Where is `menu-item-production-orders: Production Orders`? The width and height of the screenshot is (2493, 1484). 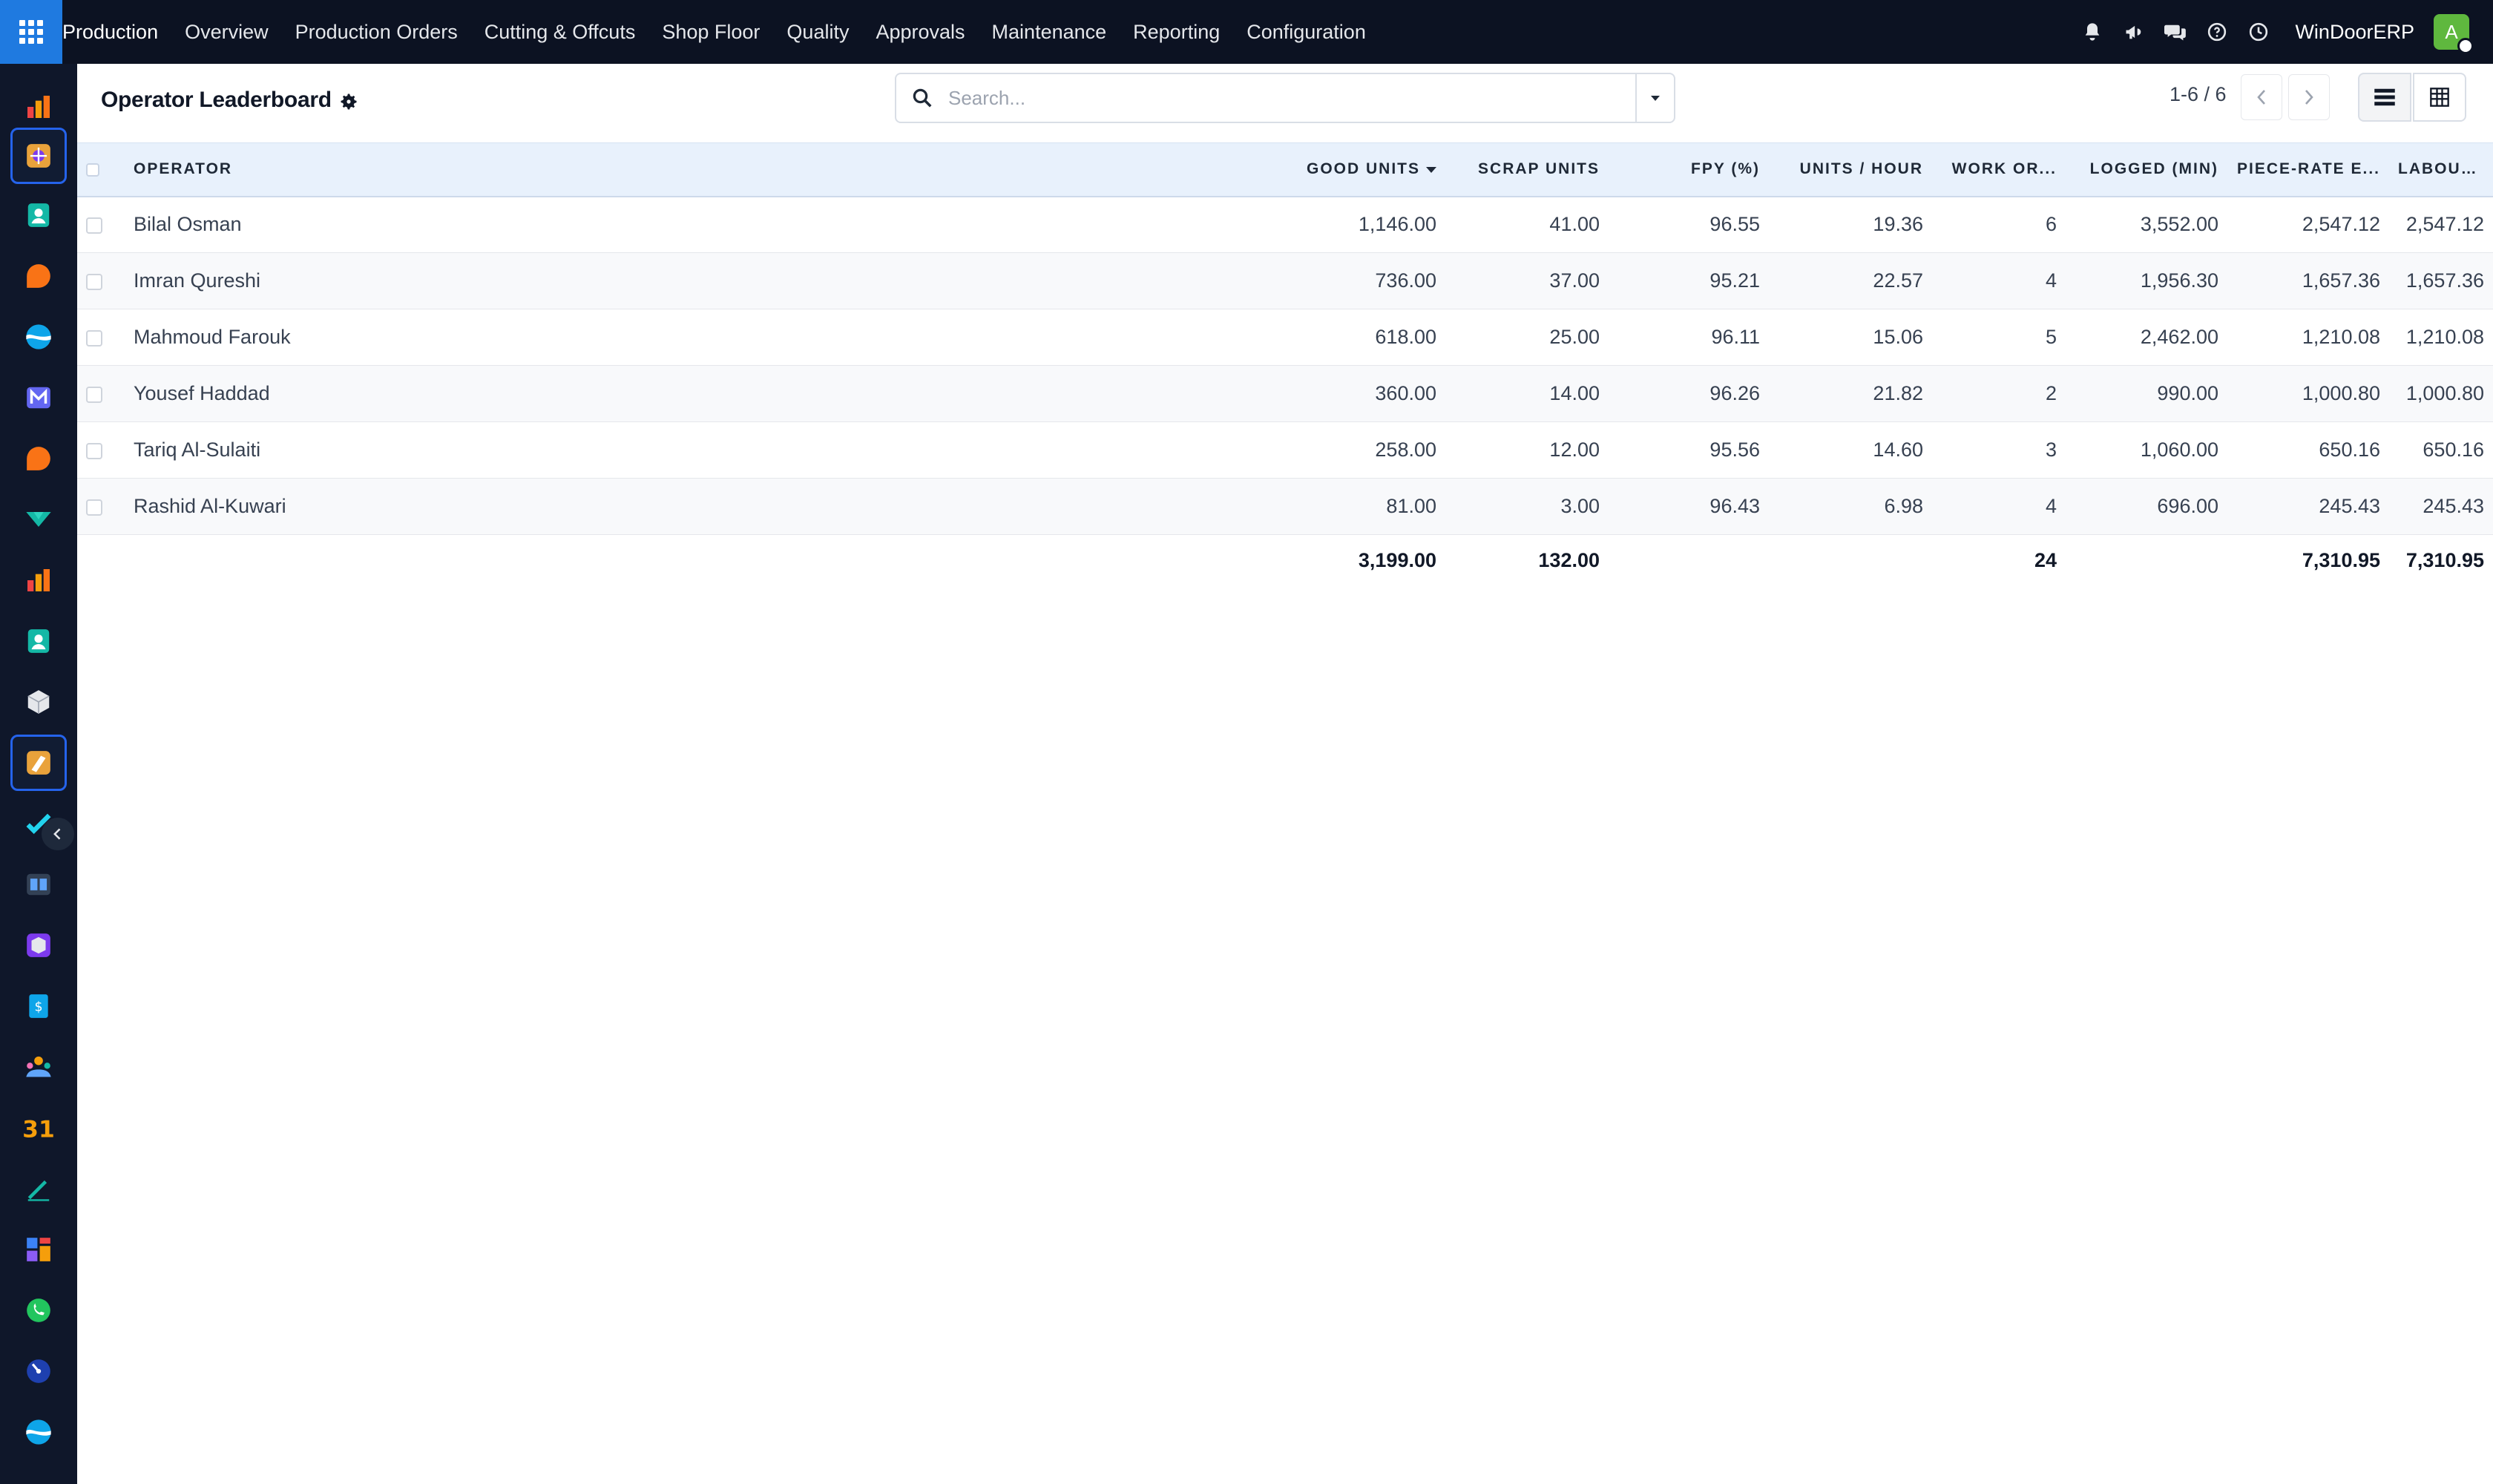 menu-item-production-orders: Production Orders is located at coordinates (376, 32).